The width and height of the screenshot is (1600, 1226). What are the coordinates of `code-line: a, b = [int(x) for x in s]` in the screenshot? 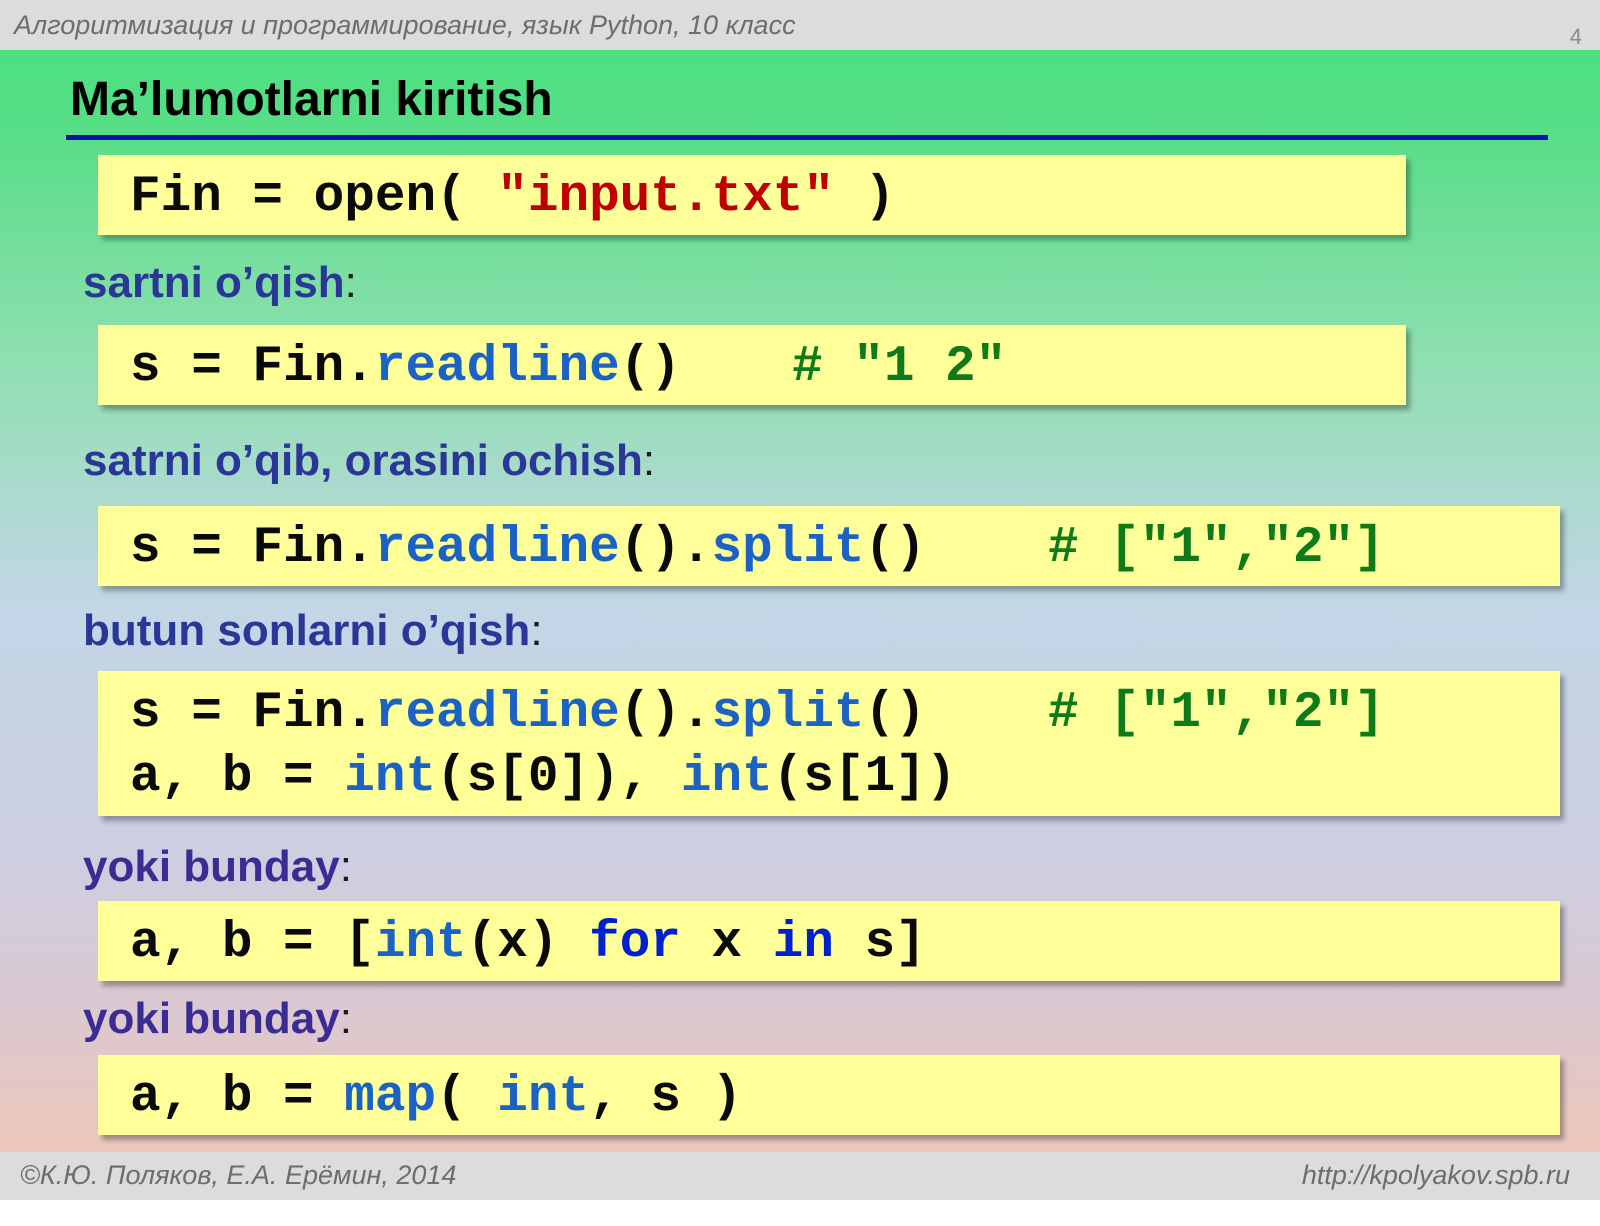 It's located at (528, 943).